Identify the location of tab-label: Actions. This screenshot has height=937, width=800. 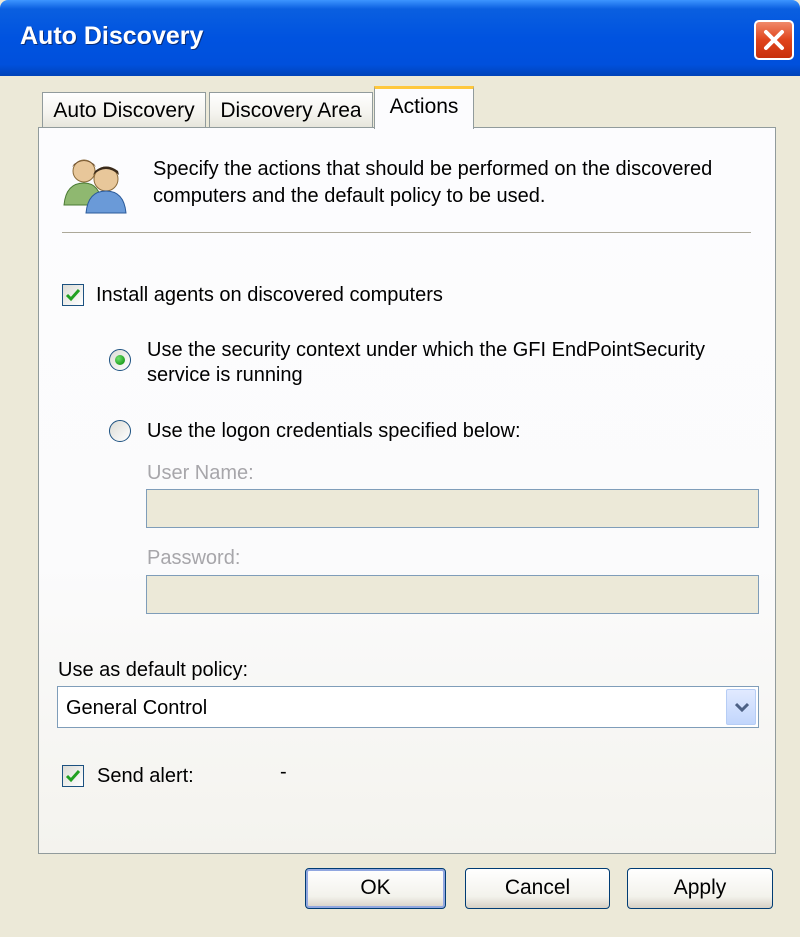
(424, 106).